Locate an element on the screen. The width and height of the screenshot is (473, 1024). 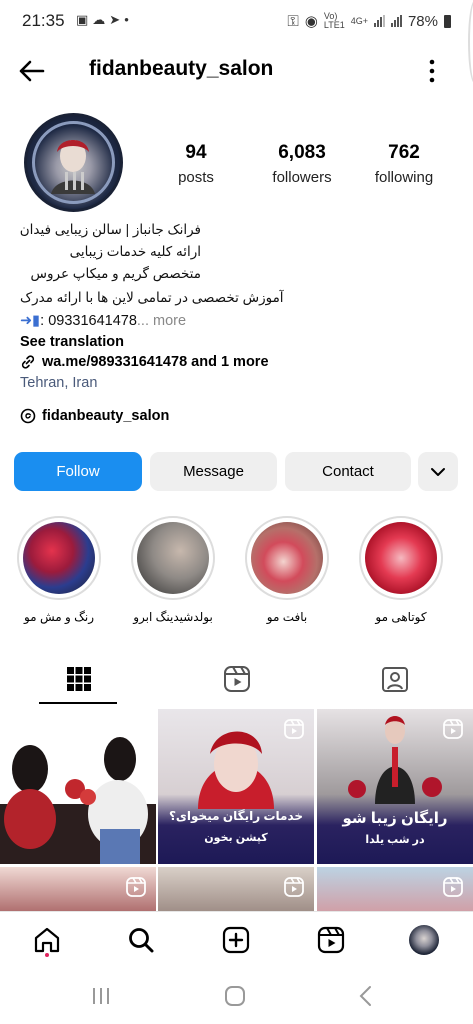
post-caption-line-2: کپشن بخون is located at coordinates (236, 838).